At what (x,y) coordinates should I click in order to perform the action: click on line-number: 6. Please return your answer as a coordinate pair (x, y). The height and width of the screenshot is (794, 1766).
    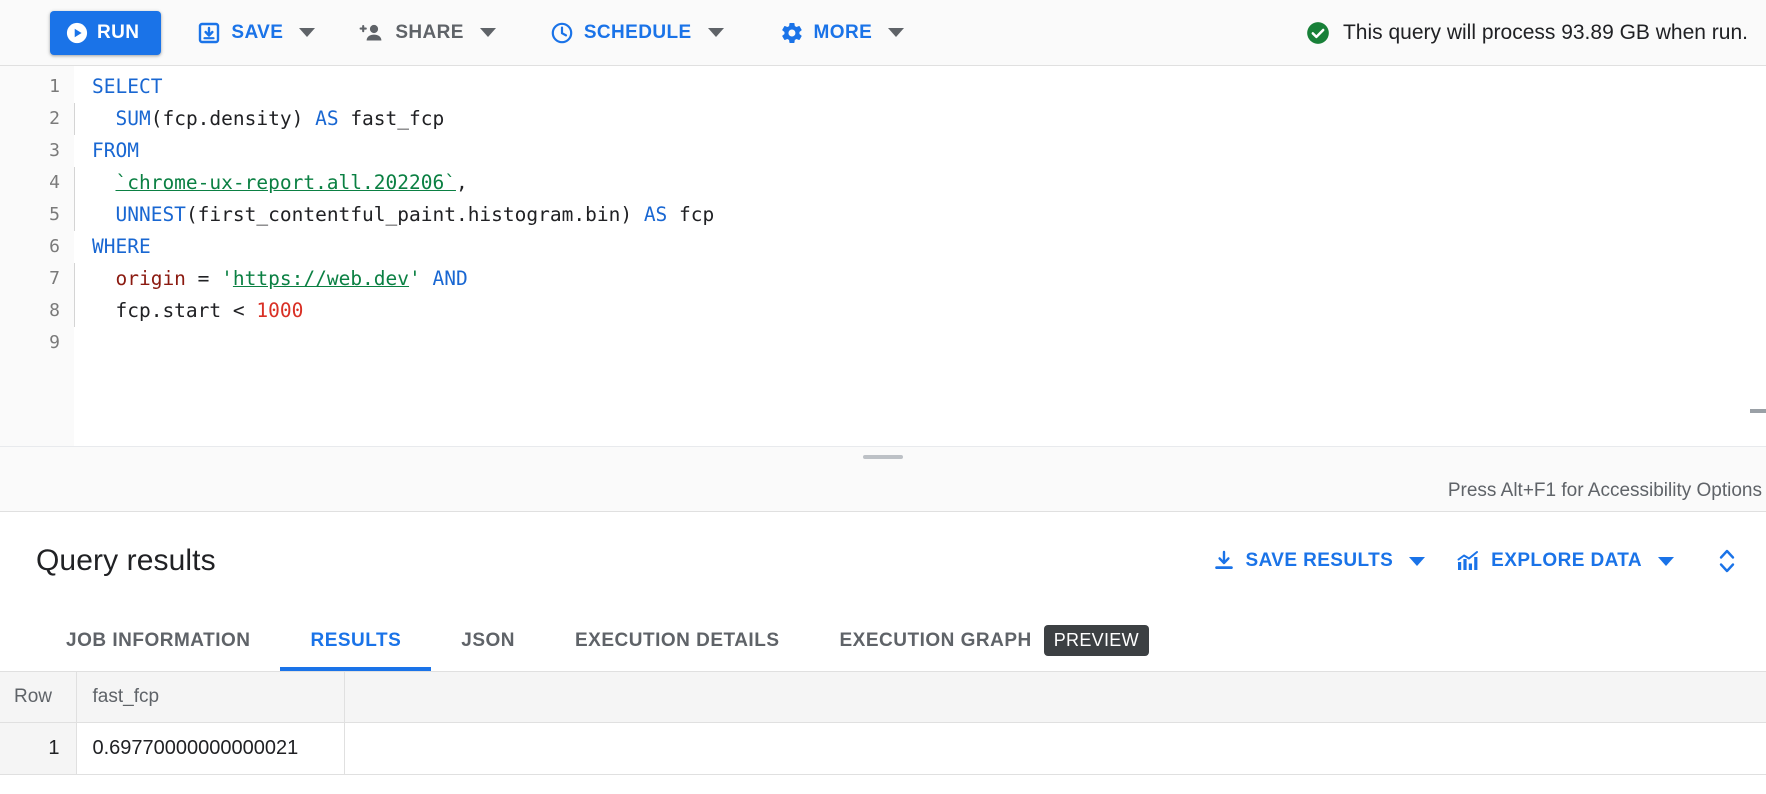
    Looking at the image, I should click on (54, 246).